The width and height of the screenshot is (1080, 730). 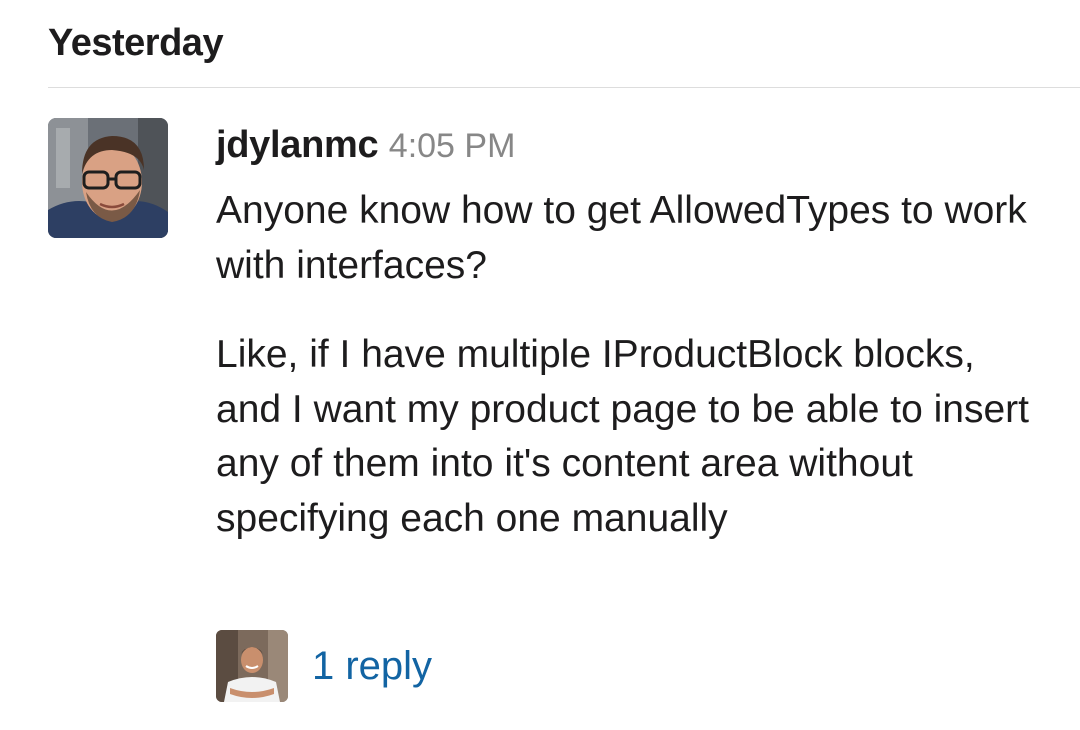 What do you see at coordinates (297, 145) in the screenshot?
I see `message-author: jdylanmc` at bounding box center [297, 145].